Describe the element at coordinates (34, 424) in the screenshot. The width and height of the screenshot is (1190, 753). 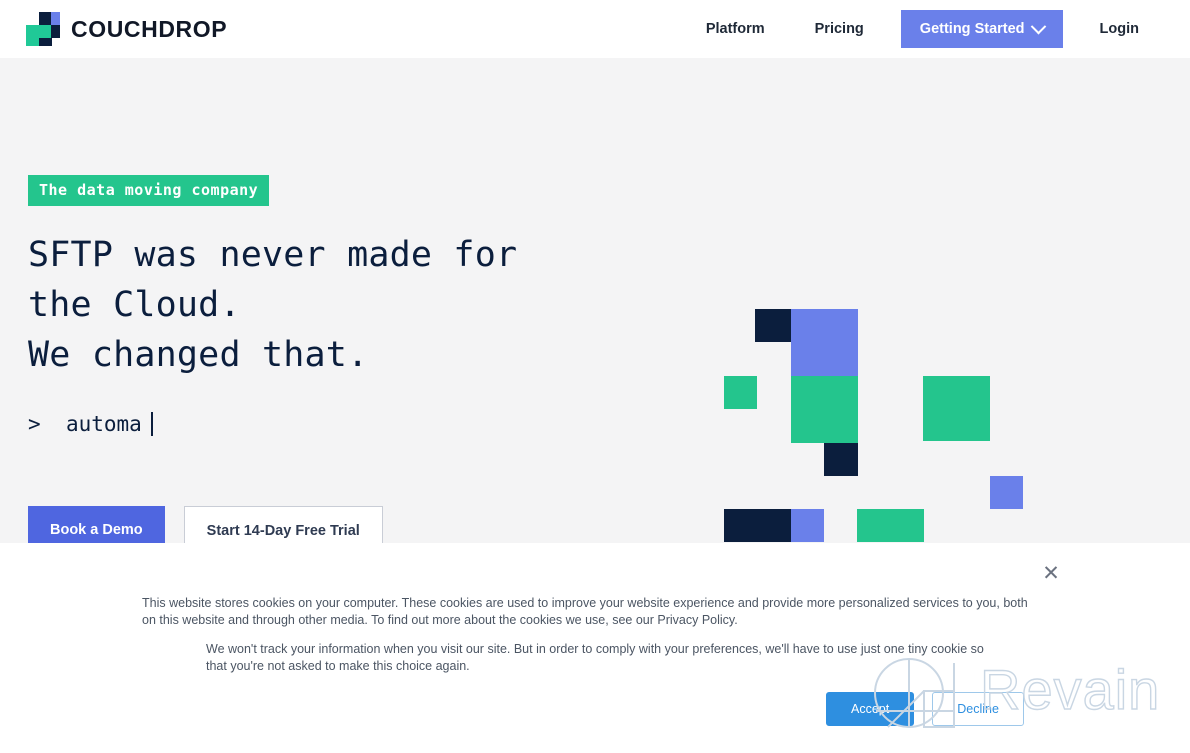
I see `prompt-symbol: >` at that location.